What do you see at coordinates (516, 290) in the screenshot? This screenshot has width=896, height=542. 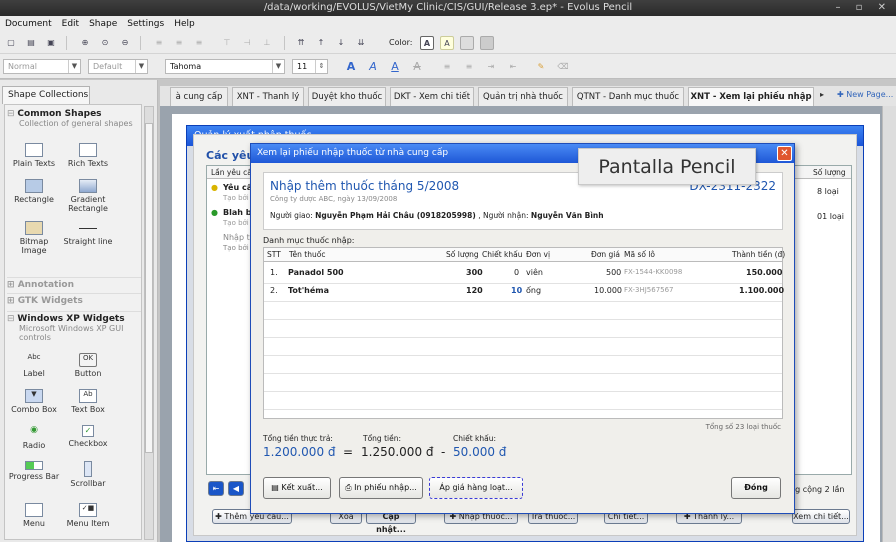 I see `cell-discount: 10` at bounding box center [516, 290].